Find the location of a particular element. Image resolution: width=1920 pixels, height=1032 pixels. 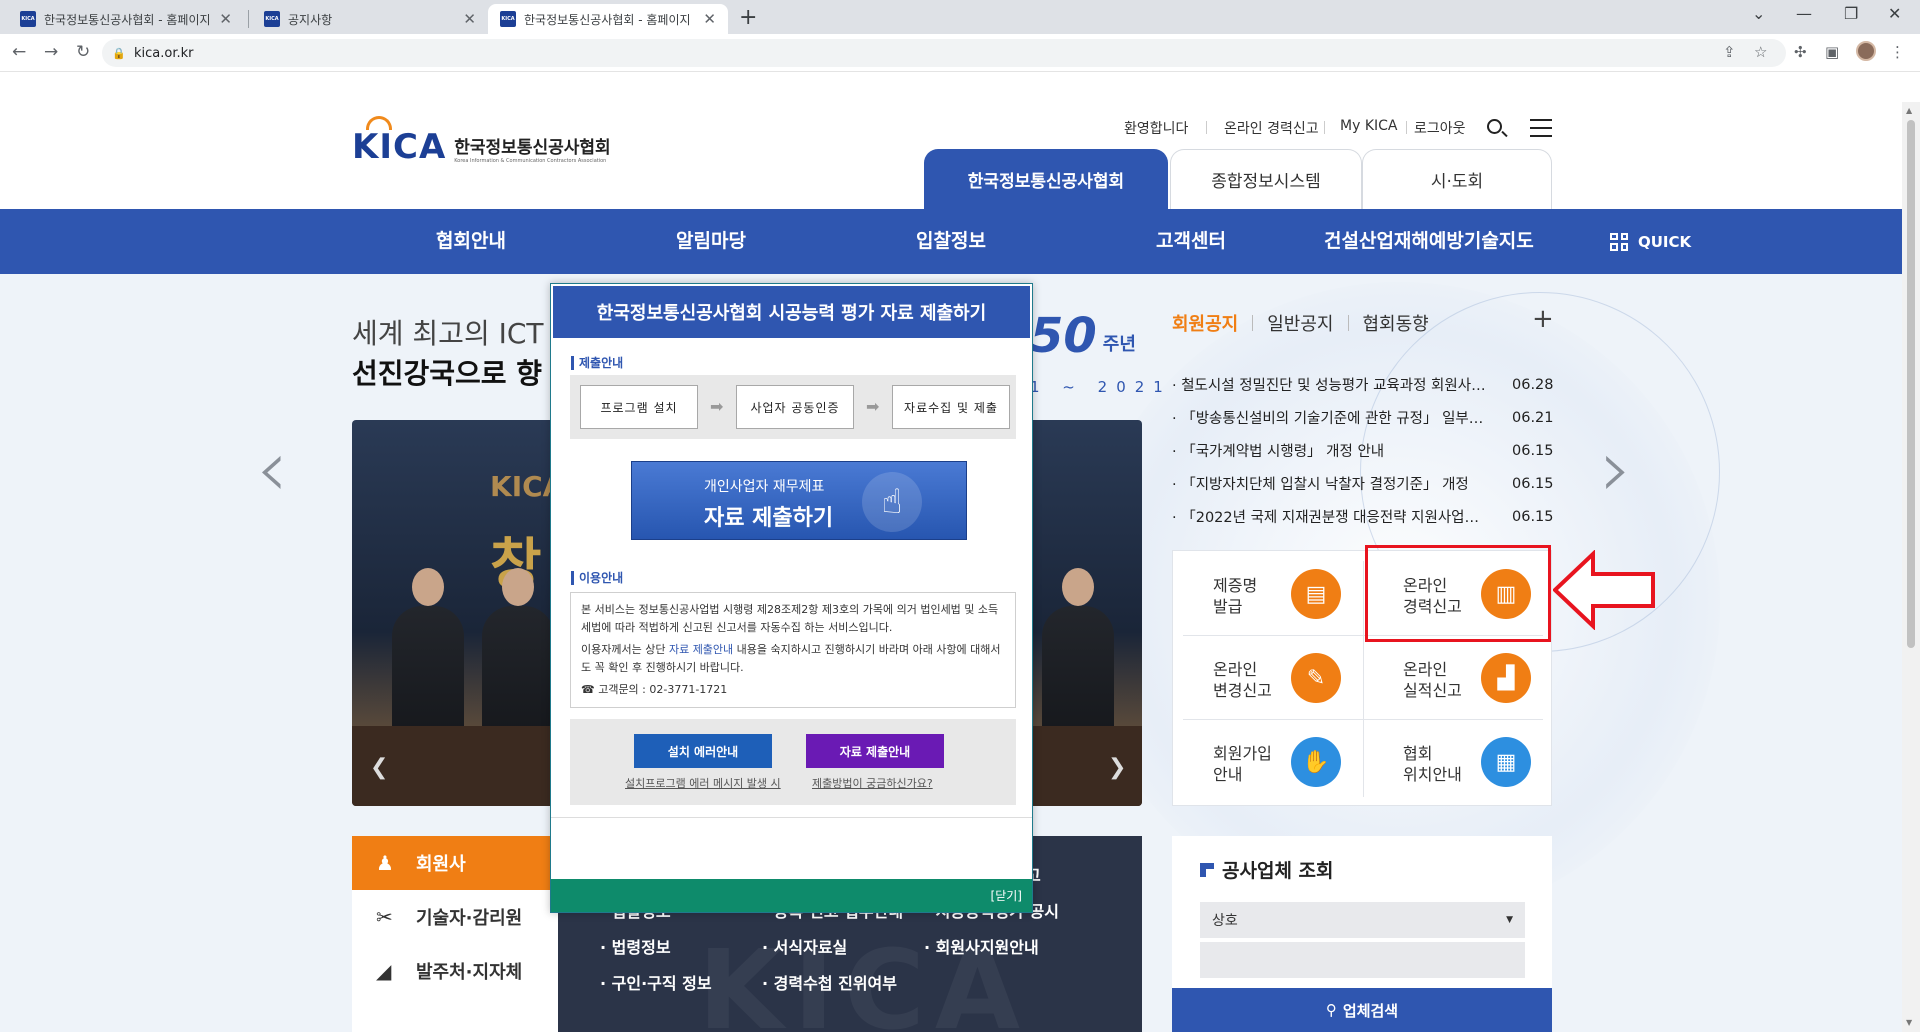

notice-date: 06.15 is located at coordinates (1533, 450).